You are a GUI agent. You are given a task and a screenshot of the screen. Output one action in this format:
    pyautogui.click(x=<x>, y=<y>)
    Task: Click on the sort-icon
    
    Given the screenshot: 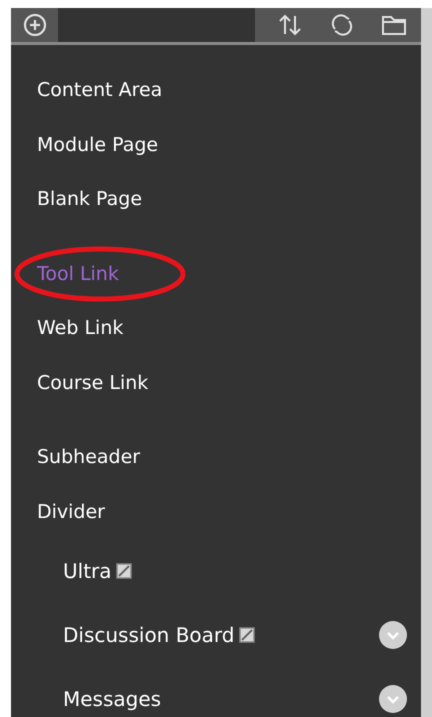 What is the action you would take?
    pyautogui.click(x=289, y=25)
    